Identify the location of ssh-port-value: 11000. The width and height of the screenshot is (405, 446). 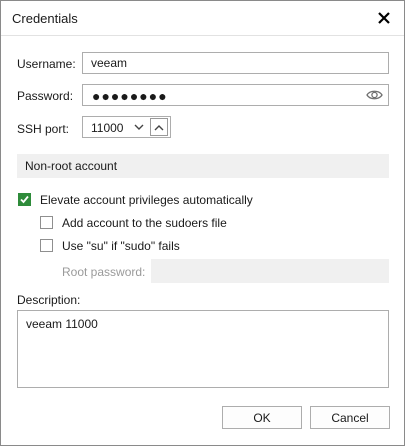
(107, 128).